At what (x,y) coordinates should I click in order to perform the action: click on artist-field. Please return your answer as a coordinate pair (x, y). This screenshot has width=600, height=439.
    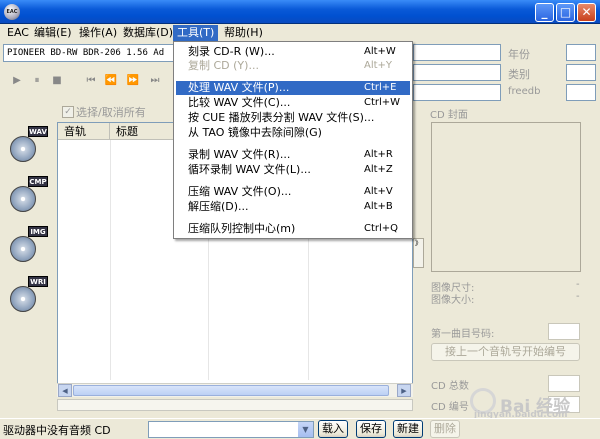
    Looking at the image, I should click on (457, 52).